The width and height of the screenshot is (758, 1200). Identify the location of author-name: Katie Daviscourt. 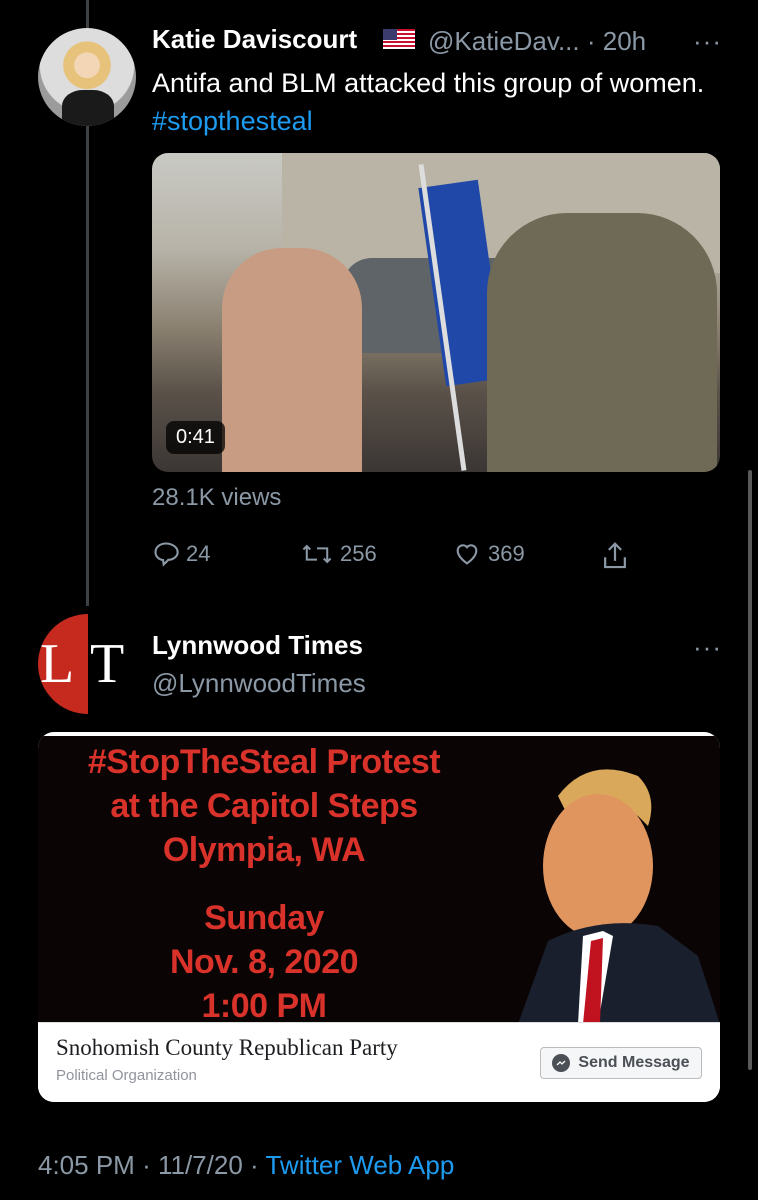
(254, 39).